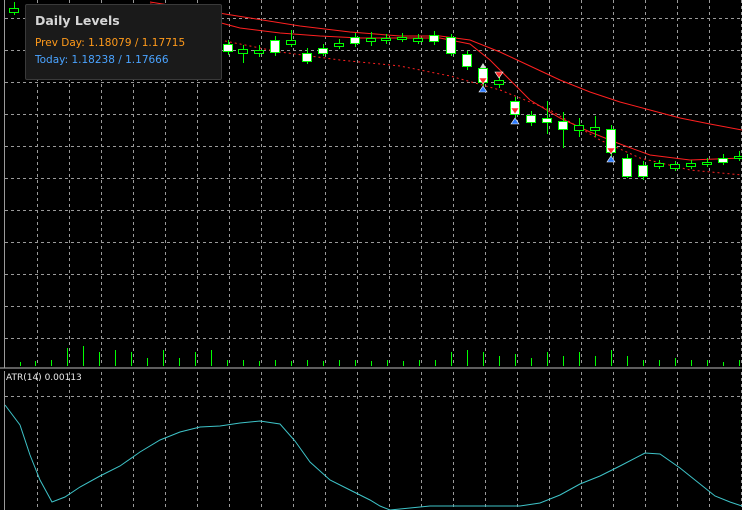  I want to click on today-label: Today:, so click(52, 60).